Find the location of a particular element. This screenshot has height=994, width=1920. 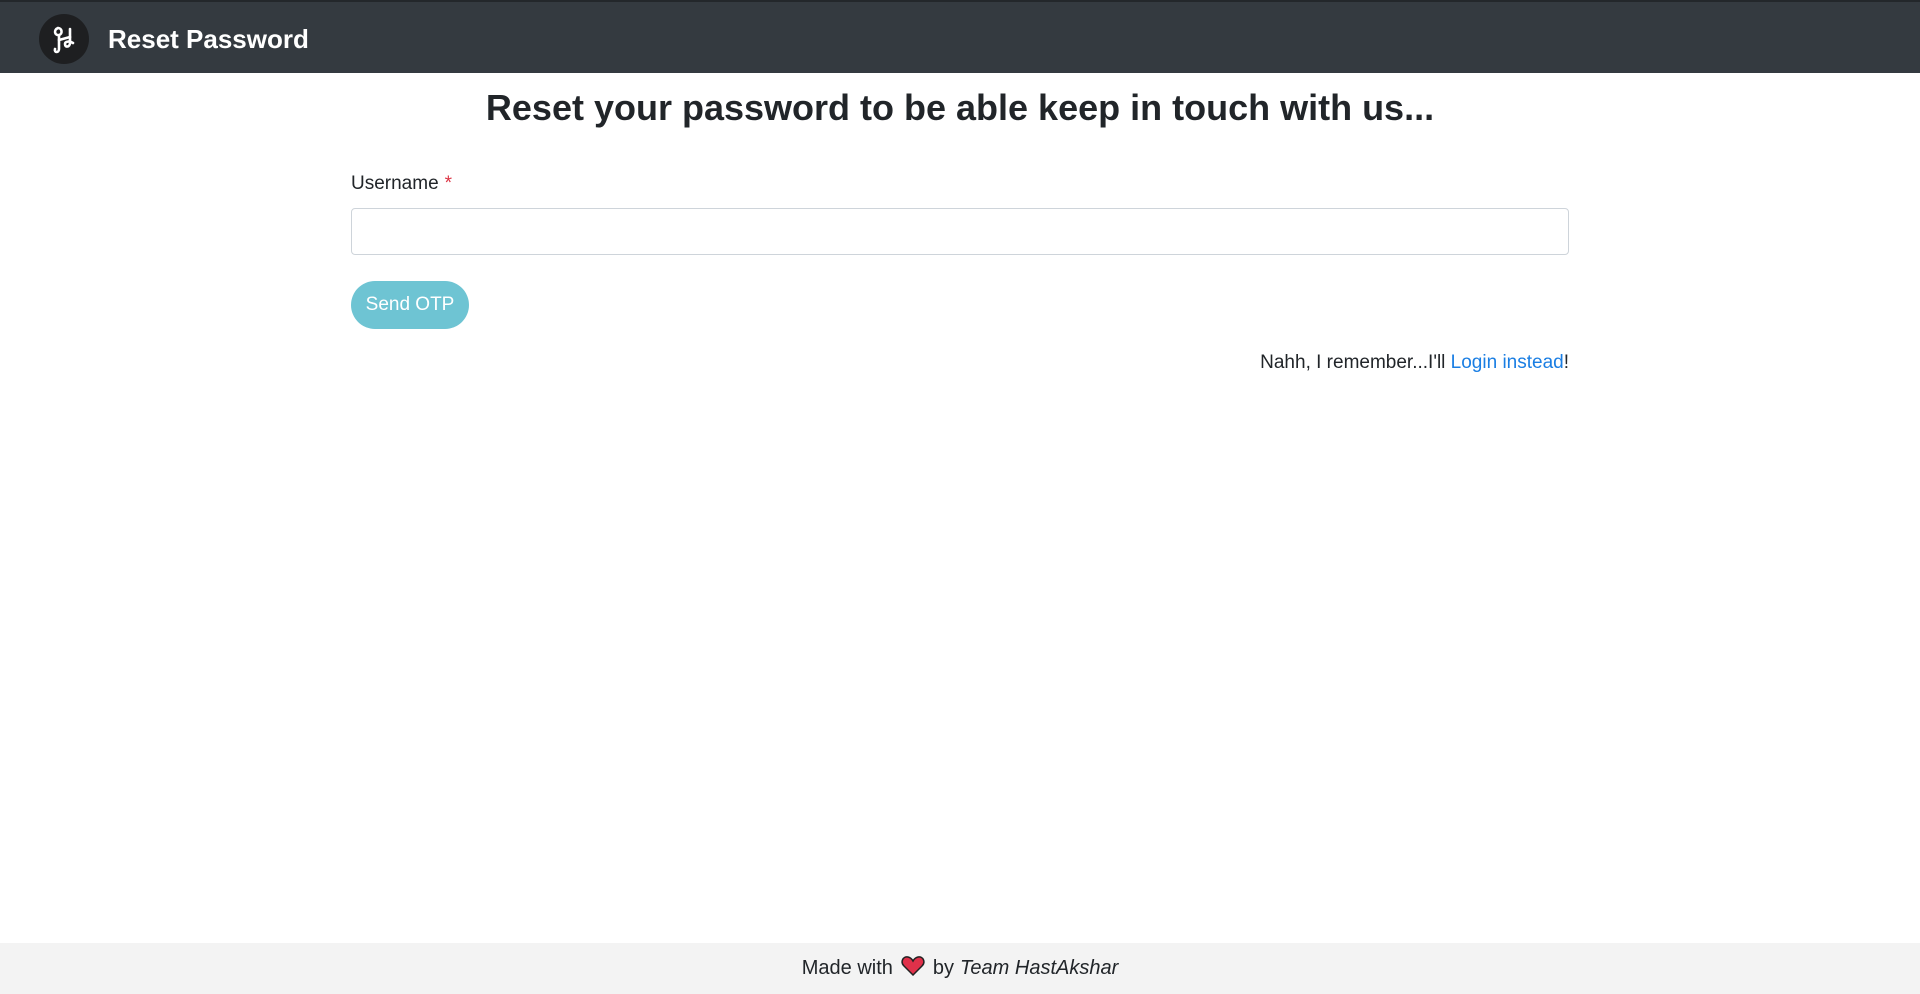

login-instead-link: Login instead is located at coordinates (1507, 362).